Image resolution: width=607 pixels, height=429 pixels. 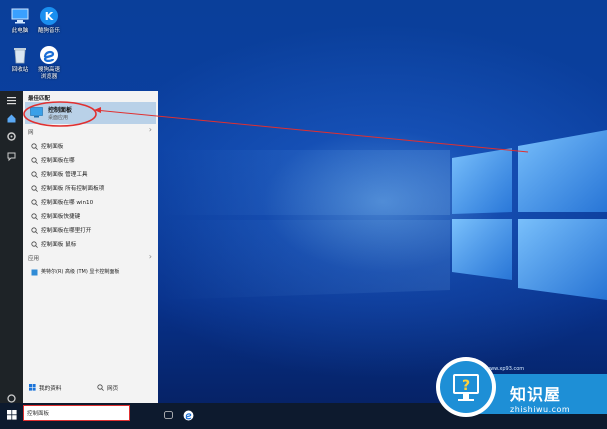 I want to click on taskbar-search-box, so click(x=76, y=413).